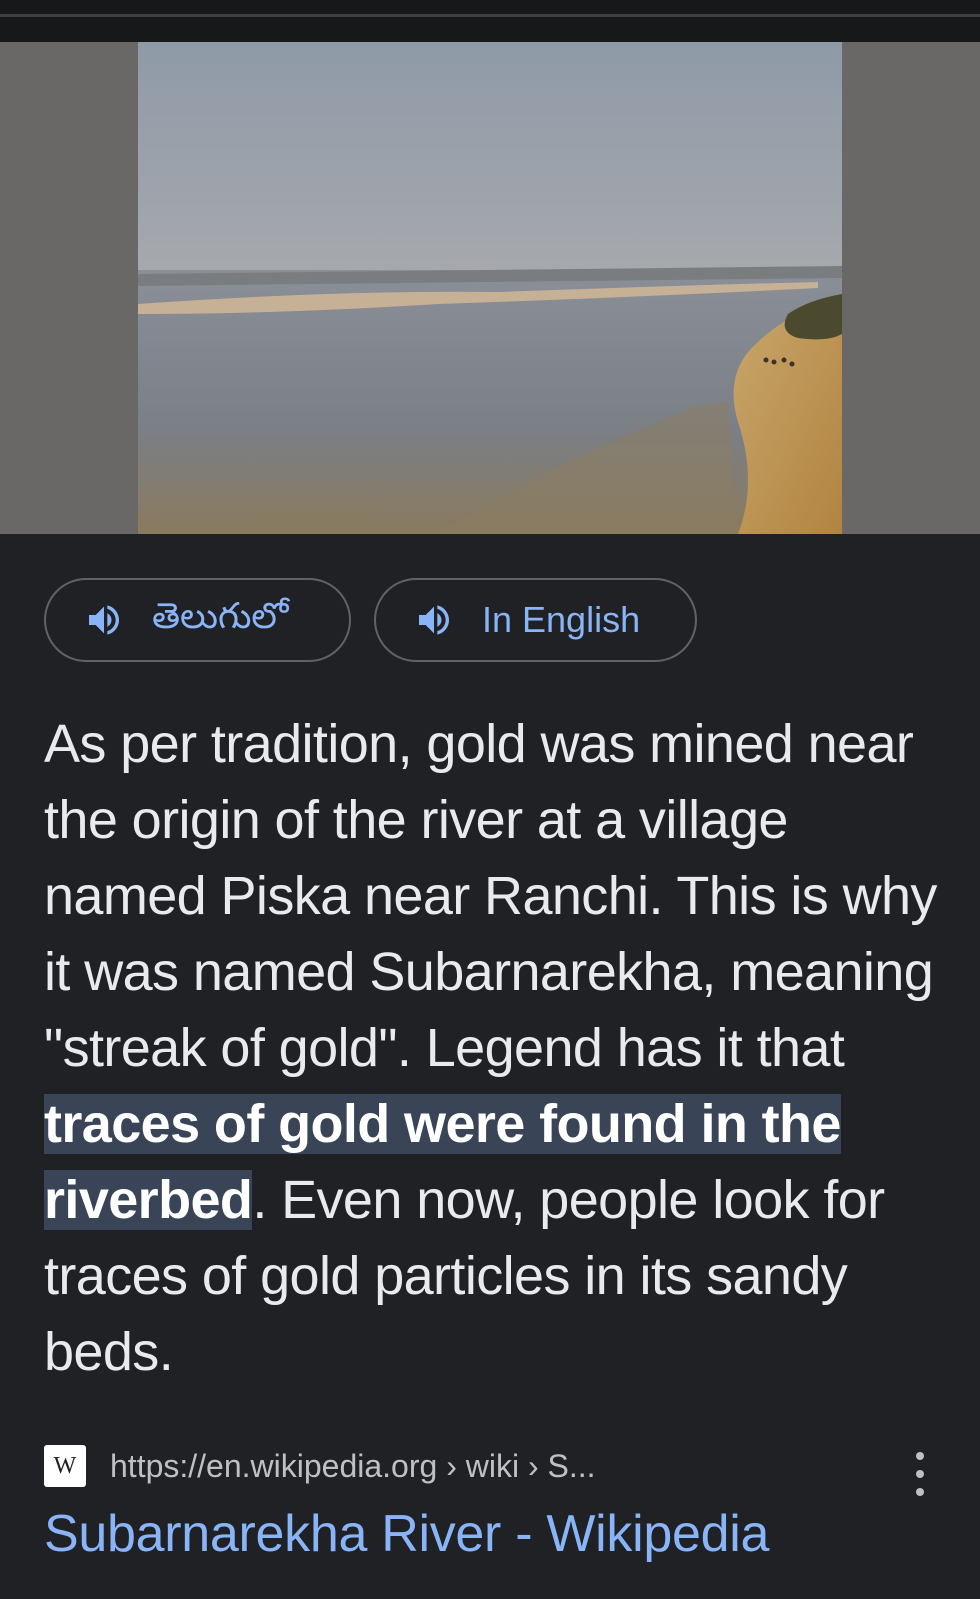 This screenshot has width=980, height=1599. What do you see at coordinates (490, 15) in the screenshot?
I see `top-divider` at bounding box center [490, 15].